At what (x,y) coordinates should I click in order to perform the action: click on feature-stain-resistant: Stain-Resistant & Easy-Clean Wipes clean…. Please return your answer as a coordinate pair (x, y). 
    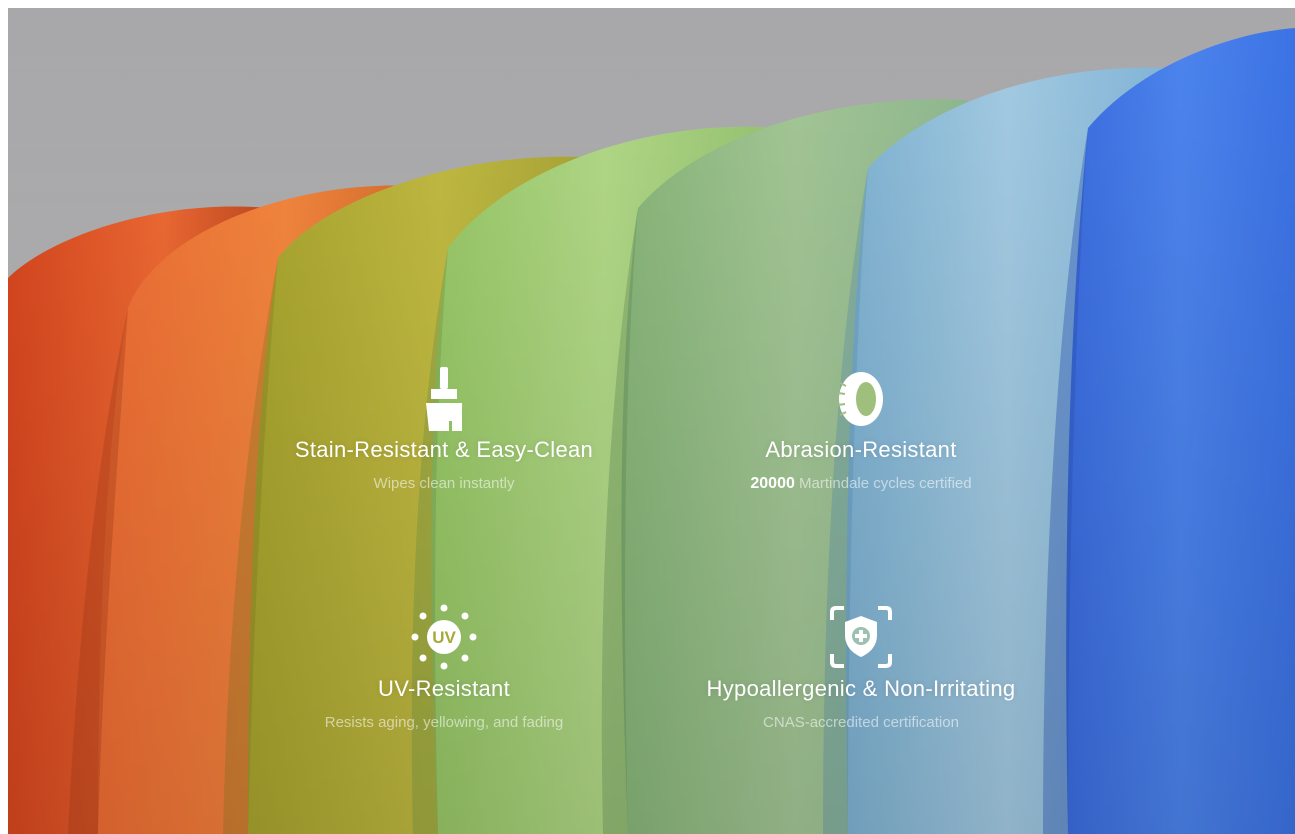
    Looking at the image, I should click on (444, 427).